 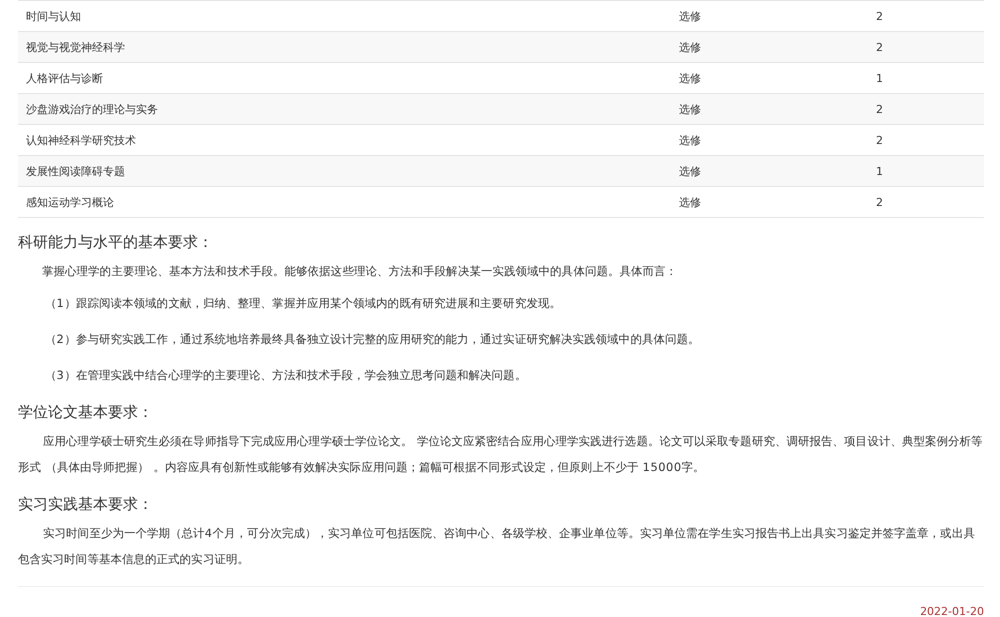 I want to click on paragraph: （1）跟踪阅读本领域的文献，归纳、整理、掌握并应用某个领域内的既有研究进展和主要研究发现。, so click(x=303, y=303).